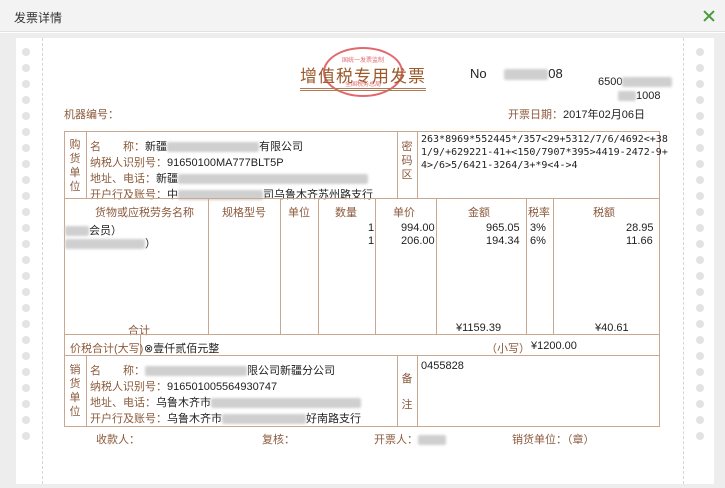 Image resolution: width=725 pixels, height=488 pixels. What do you see at coordinates (75, 391) in the screenshot?
I see `seller-section-label: 销货单位` at bounding box center [75, 391].